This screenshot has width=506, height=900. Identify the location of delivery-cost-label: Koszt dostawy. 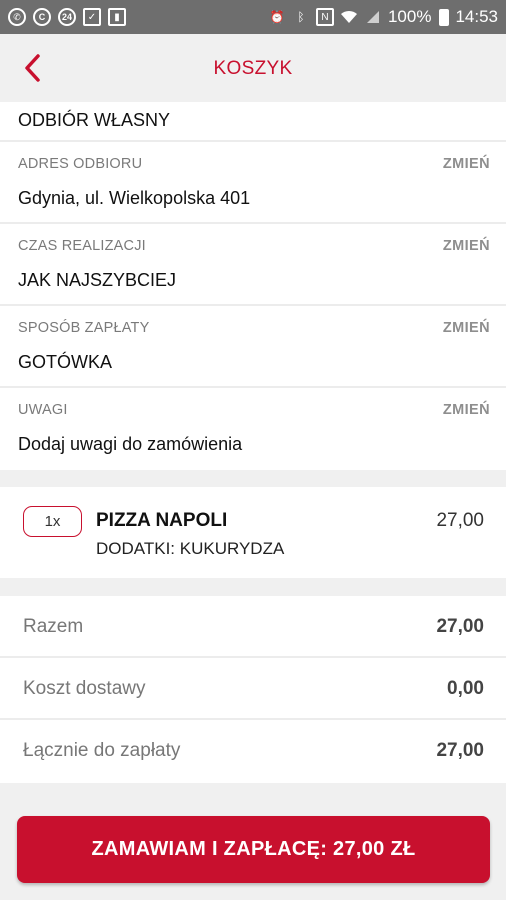
(84, 688).